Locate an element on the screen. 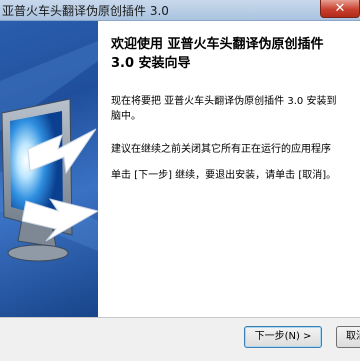  close-button: ✕ is located at coordinates (340, 9).